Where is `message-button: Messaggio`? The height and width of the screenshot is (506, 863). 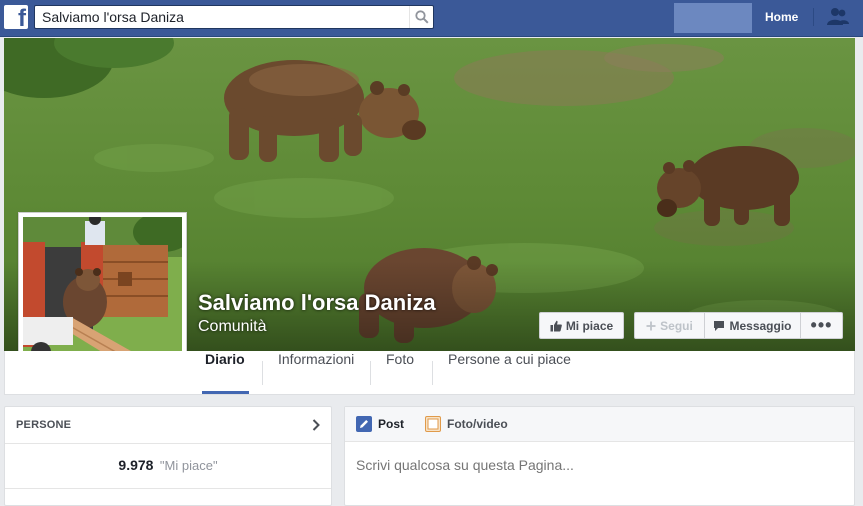
message-button: Messaggio is located at coordinates (752, 325).